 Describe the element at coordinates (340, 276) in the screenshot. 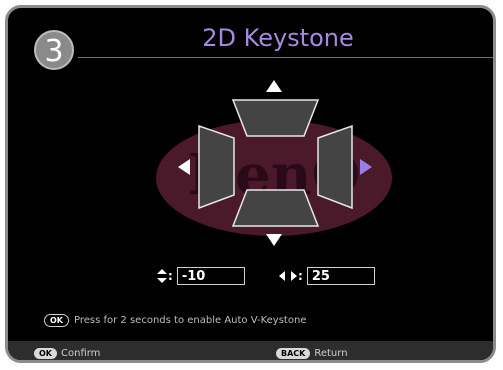

I see `horizontal-keystone-value: 25` at that location.